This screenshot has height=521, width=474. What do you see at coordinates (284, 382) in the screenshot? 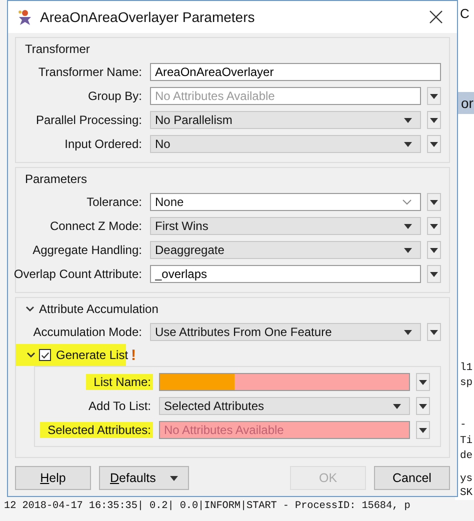
I see `text-field` at bounding box center [284, 382].